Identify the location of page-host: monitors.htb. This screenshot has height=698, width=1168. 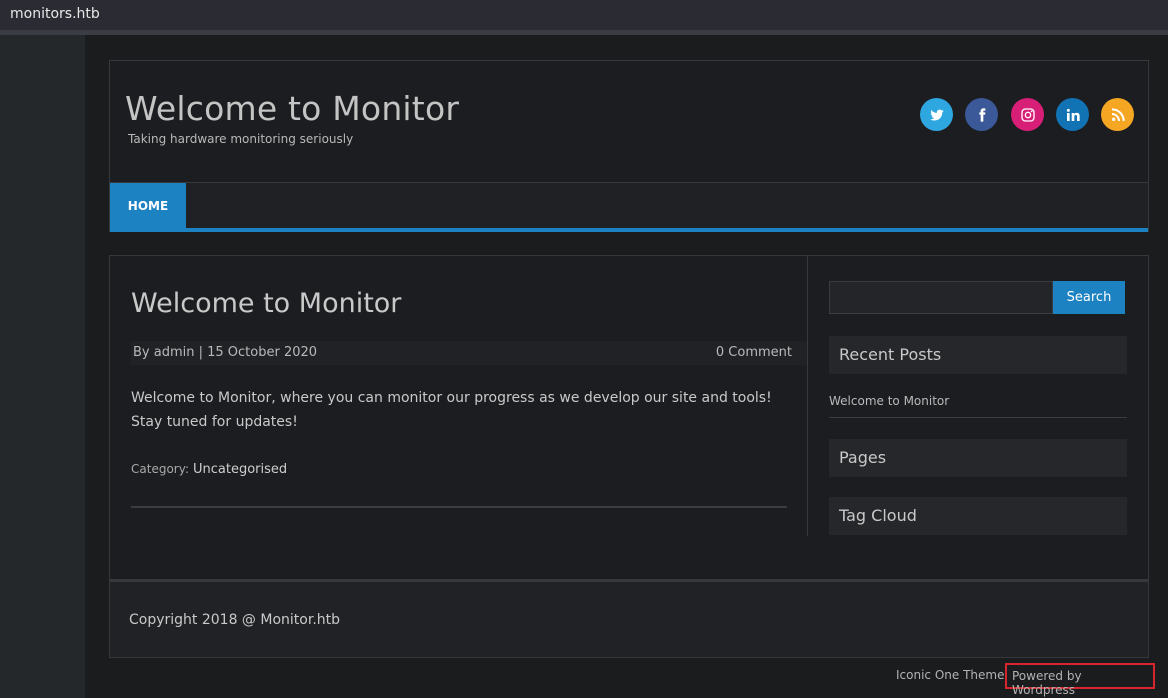
(55, 14).